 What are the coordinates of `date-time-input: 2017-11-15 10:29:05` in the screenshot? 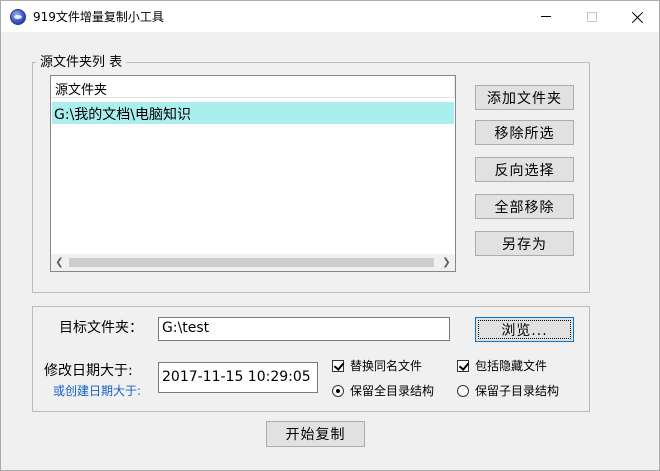 It's located at (238, 377).